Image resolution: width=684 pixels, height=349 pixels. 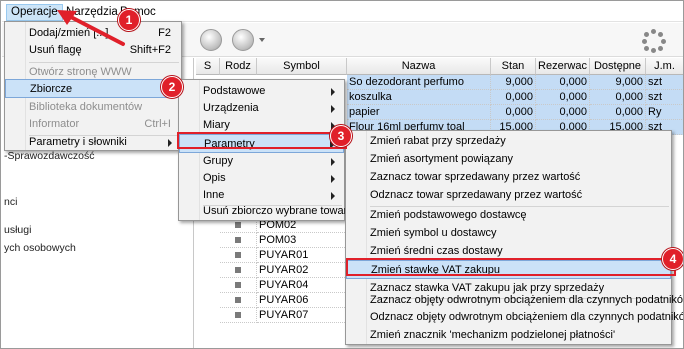 I want to click on menu-item-parametry-slowniki: Parametry i słowniki, so click(x=93, y=142).